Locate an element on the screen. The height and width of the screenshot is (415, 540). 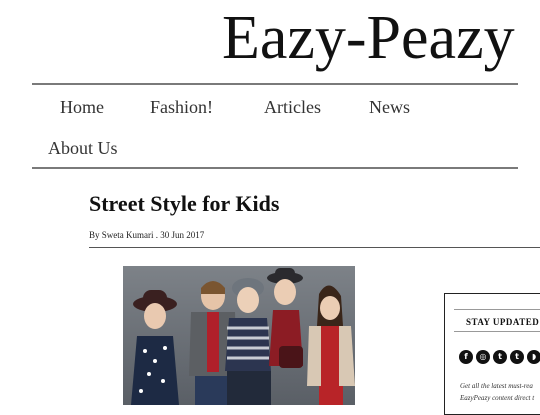
header-divider is located at coordinates (275, 84).